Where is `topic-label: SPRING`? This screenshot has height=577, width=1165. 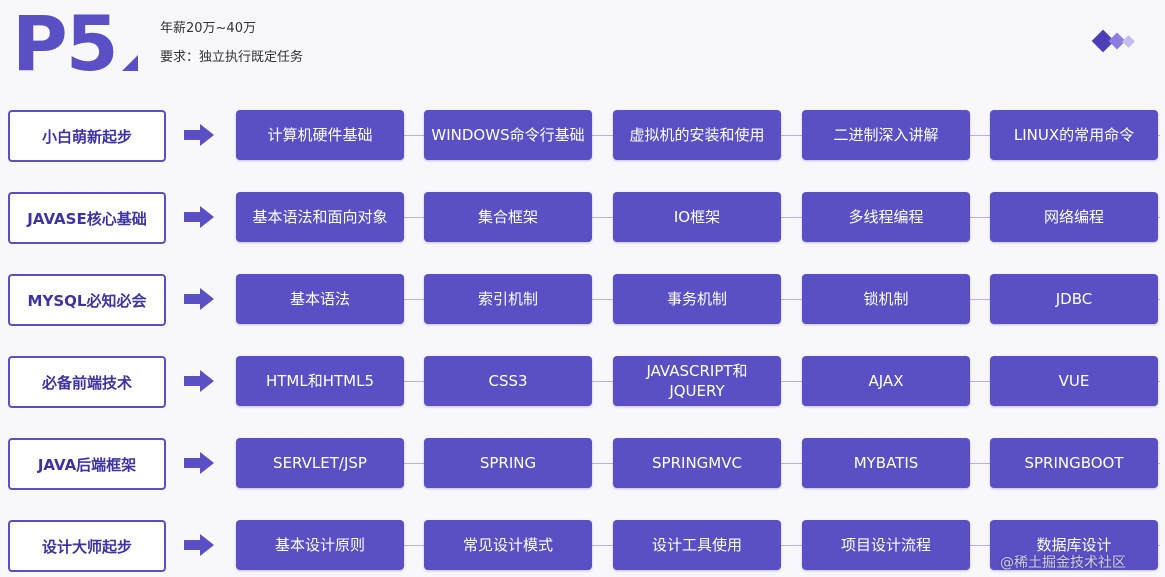 topic-label: SPRING is located at coordinates (508, 463).